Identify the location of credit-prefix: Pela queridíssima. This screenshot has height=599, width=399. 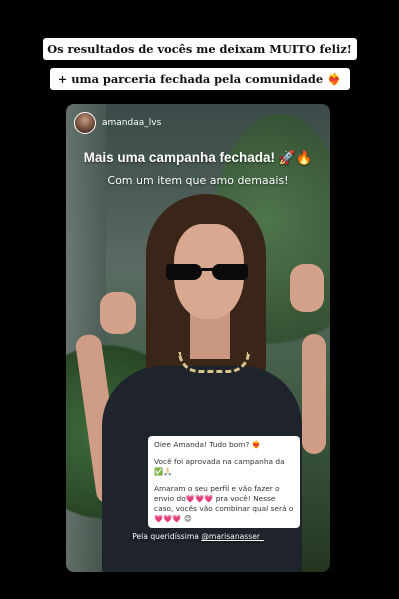
(167, 536).